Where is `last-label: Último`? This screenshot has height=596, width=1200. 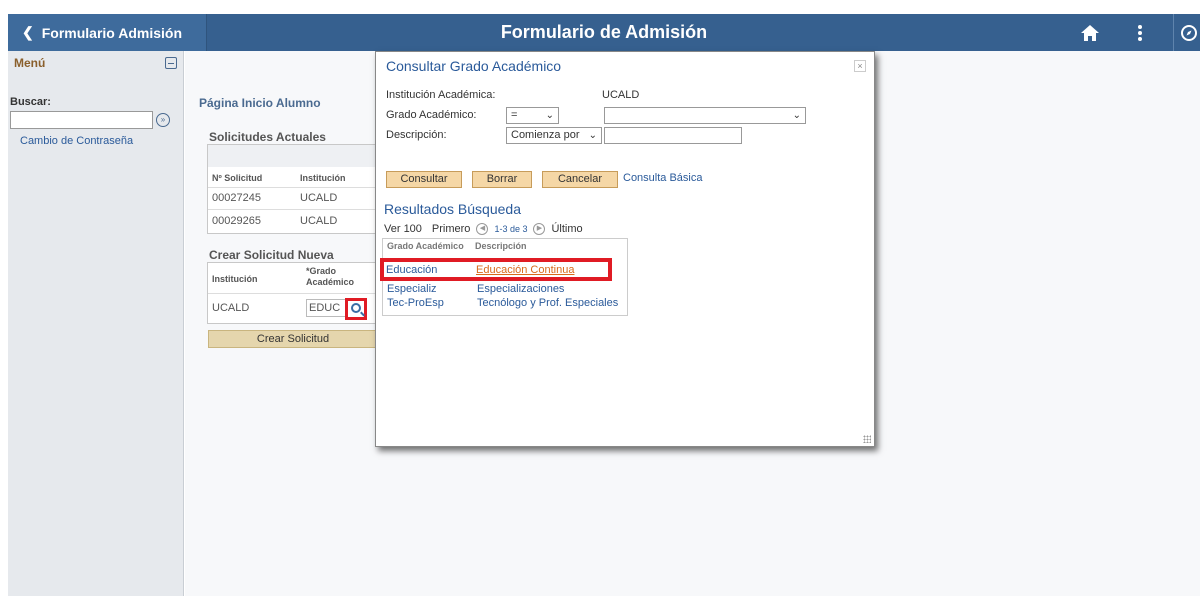 last-label: Último is located at coordinates (567, 229).